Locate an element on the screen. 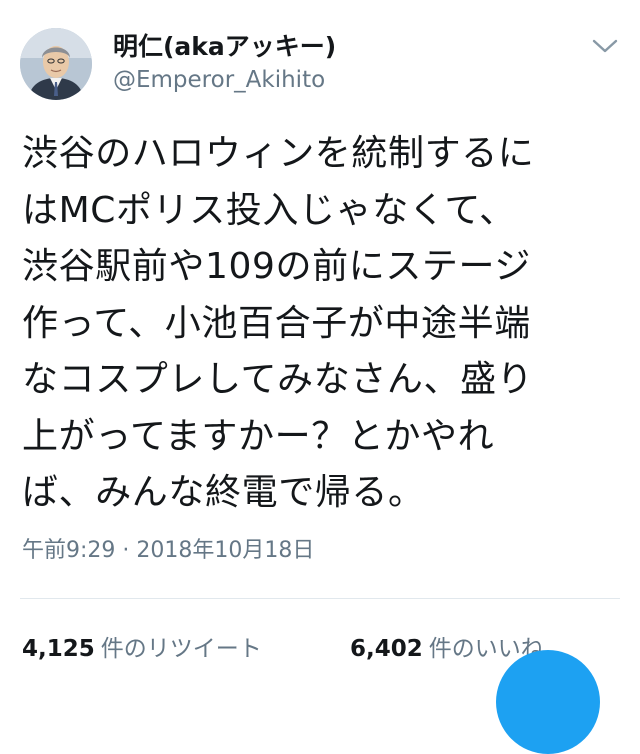 The image size is (640, 754). tweet-text-line: ば、みんな終電で帰る。 is located at coordinates (223, 492).